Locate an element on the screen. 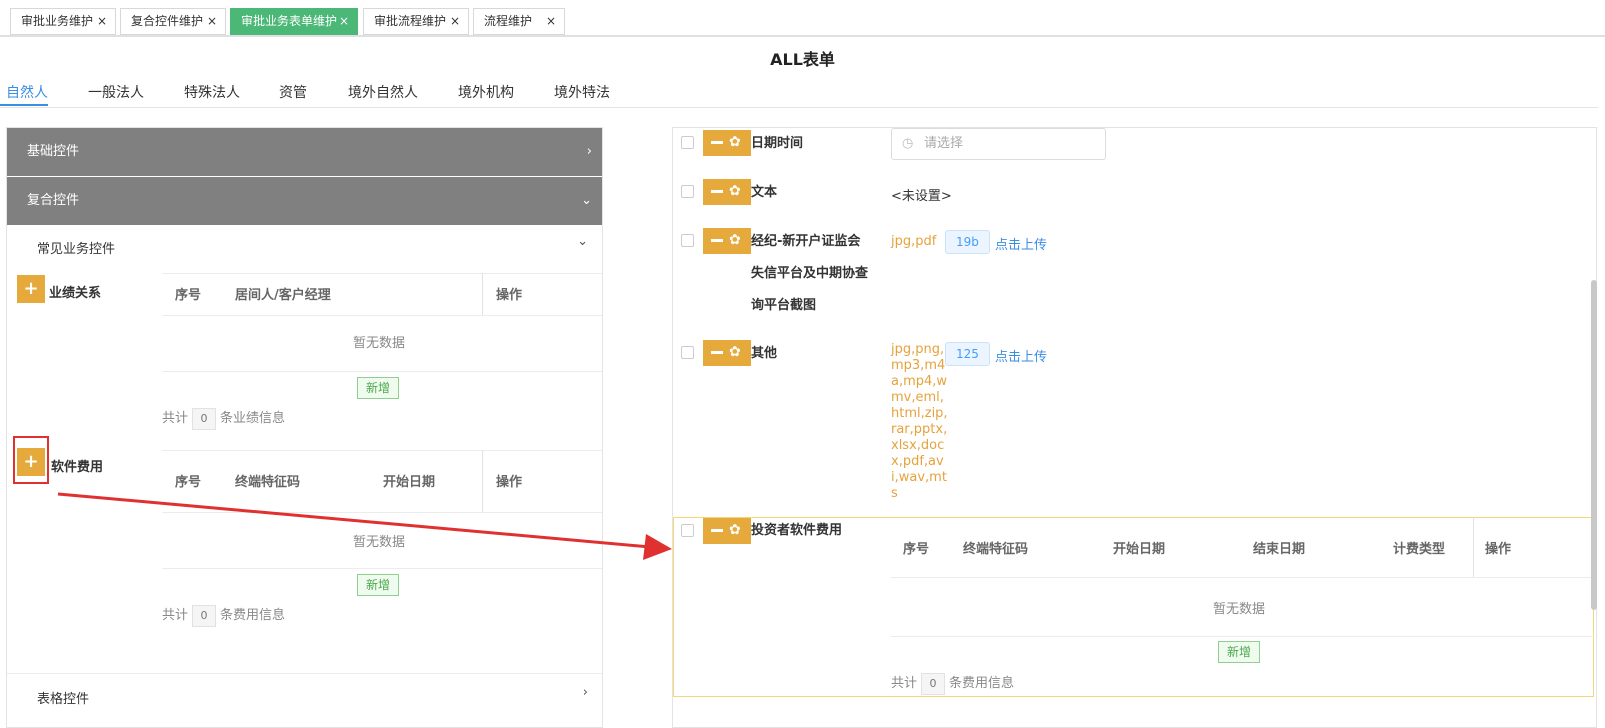 The image size is (1605, 728). annotation-arrow is located at coordinates (364, 526).